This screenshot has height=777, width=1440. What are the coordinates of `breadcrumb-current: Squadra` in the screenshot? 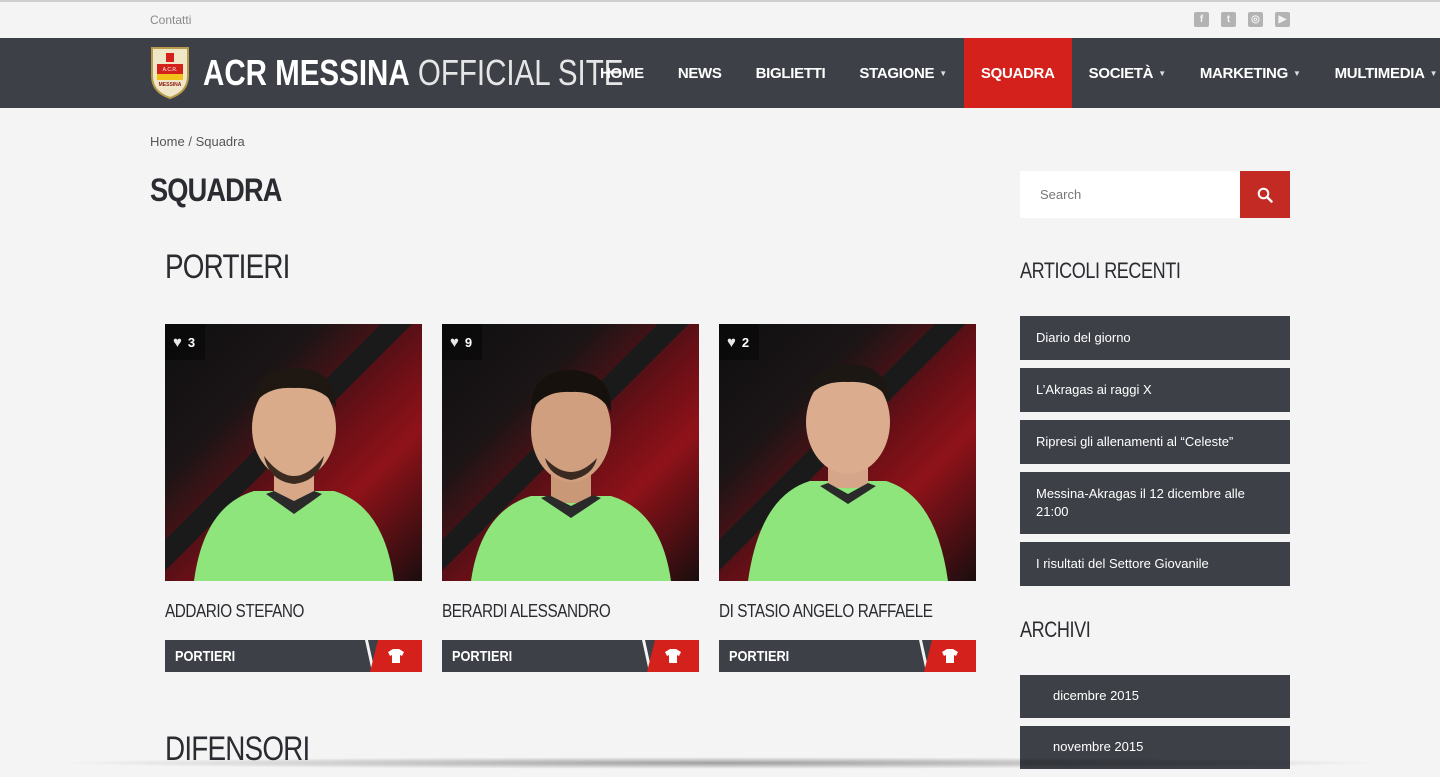 It's located at (220, 141).